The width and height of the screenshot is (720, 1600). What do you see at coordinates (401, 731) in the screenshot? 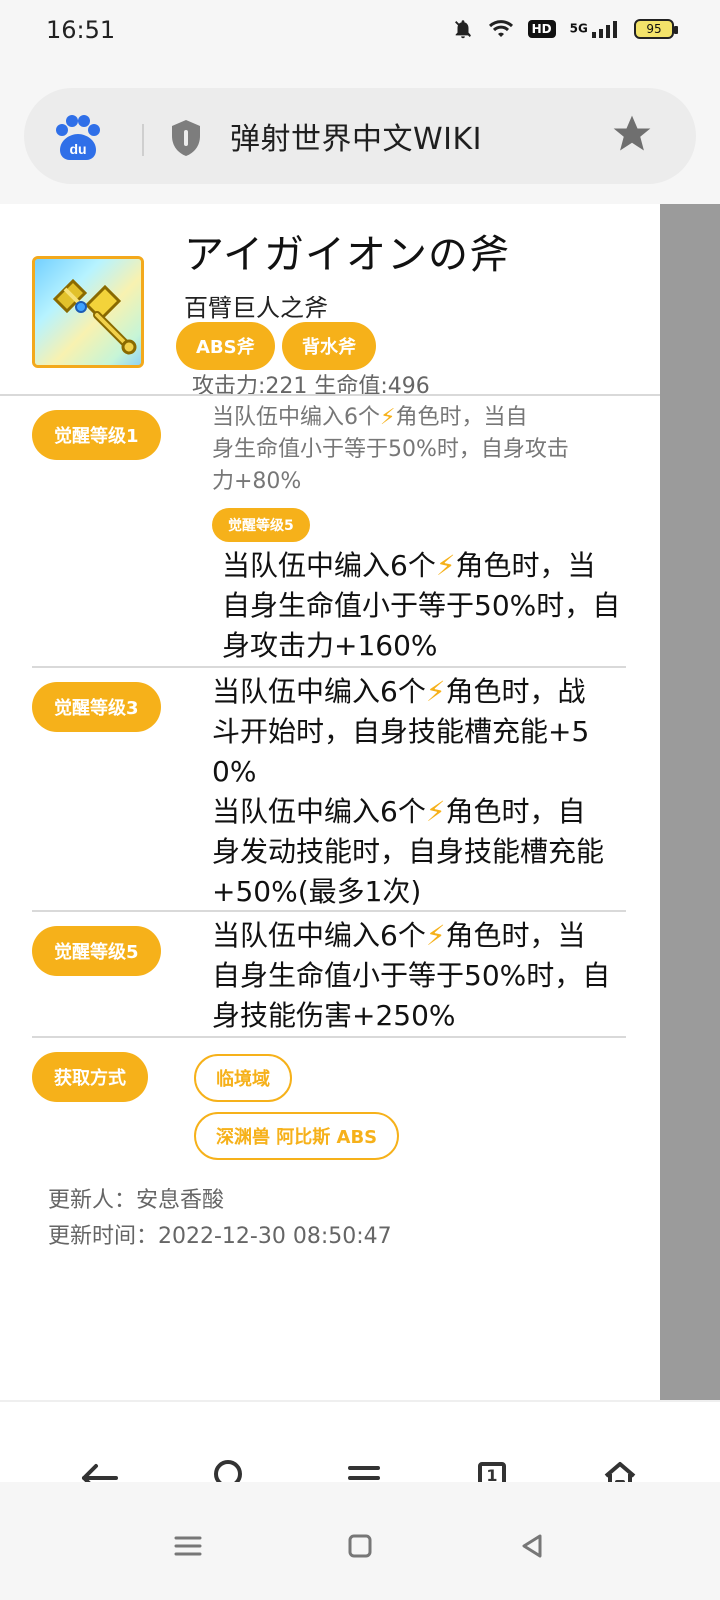
I see `awaken-effect-level-3-a: 当队伍中编入6个⚡角色时，战 斗开始时，自身技能槽充能+5 0%` at bounding box center [401, 731].